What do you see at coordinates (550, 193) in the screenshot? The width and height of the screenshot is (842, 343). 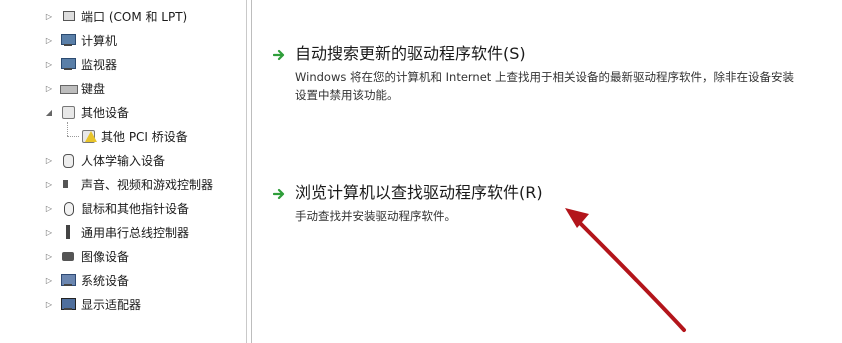 I see `option-title: 浏览计算机以查找驱动程序软件(R)` at bounding box center [550, 193].